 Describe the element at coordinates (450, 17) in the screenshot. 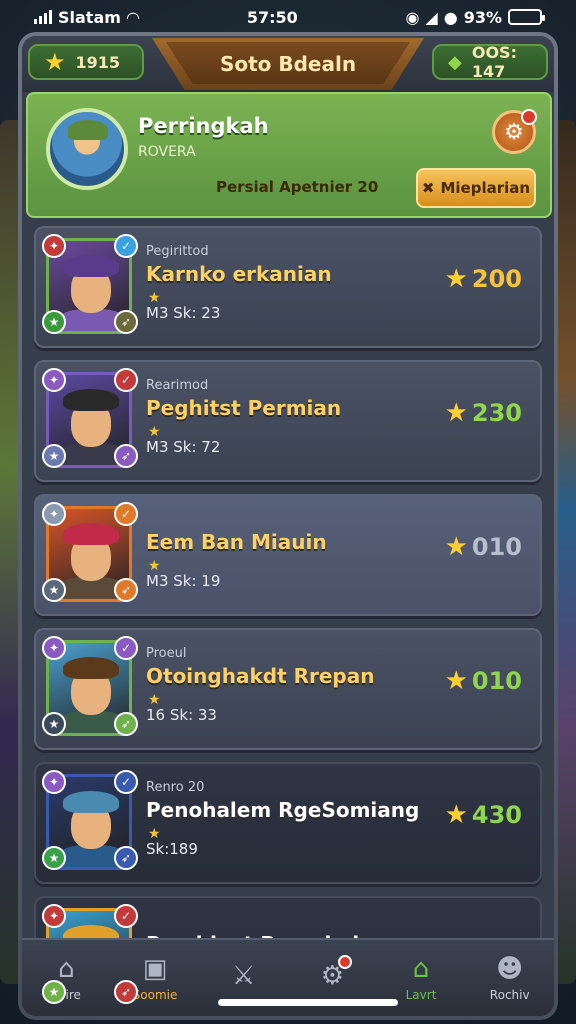

I see `alarm-icon: ●` at that location.